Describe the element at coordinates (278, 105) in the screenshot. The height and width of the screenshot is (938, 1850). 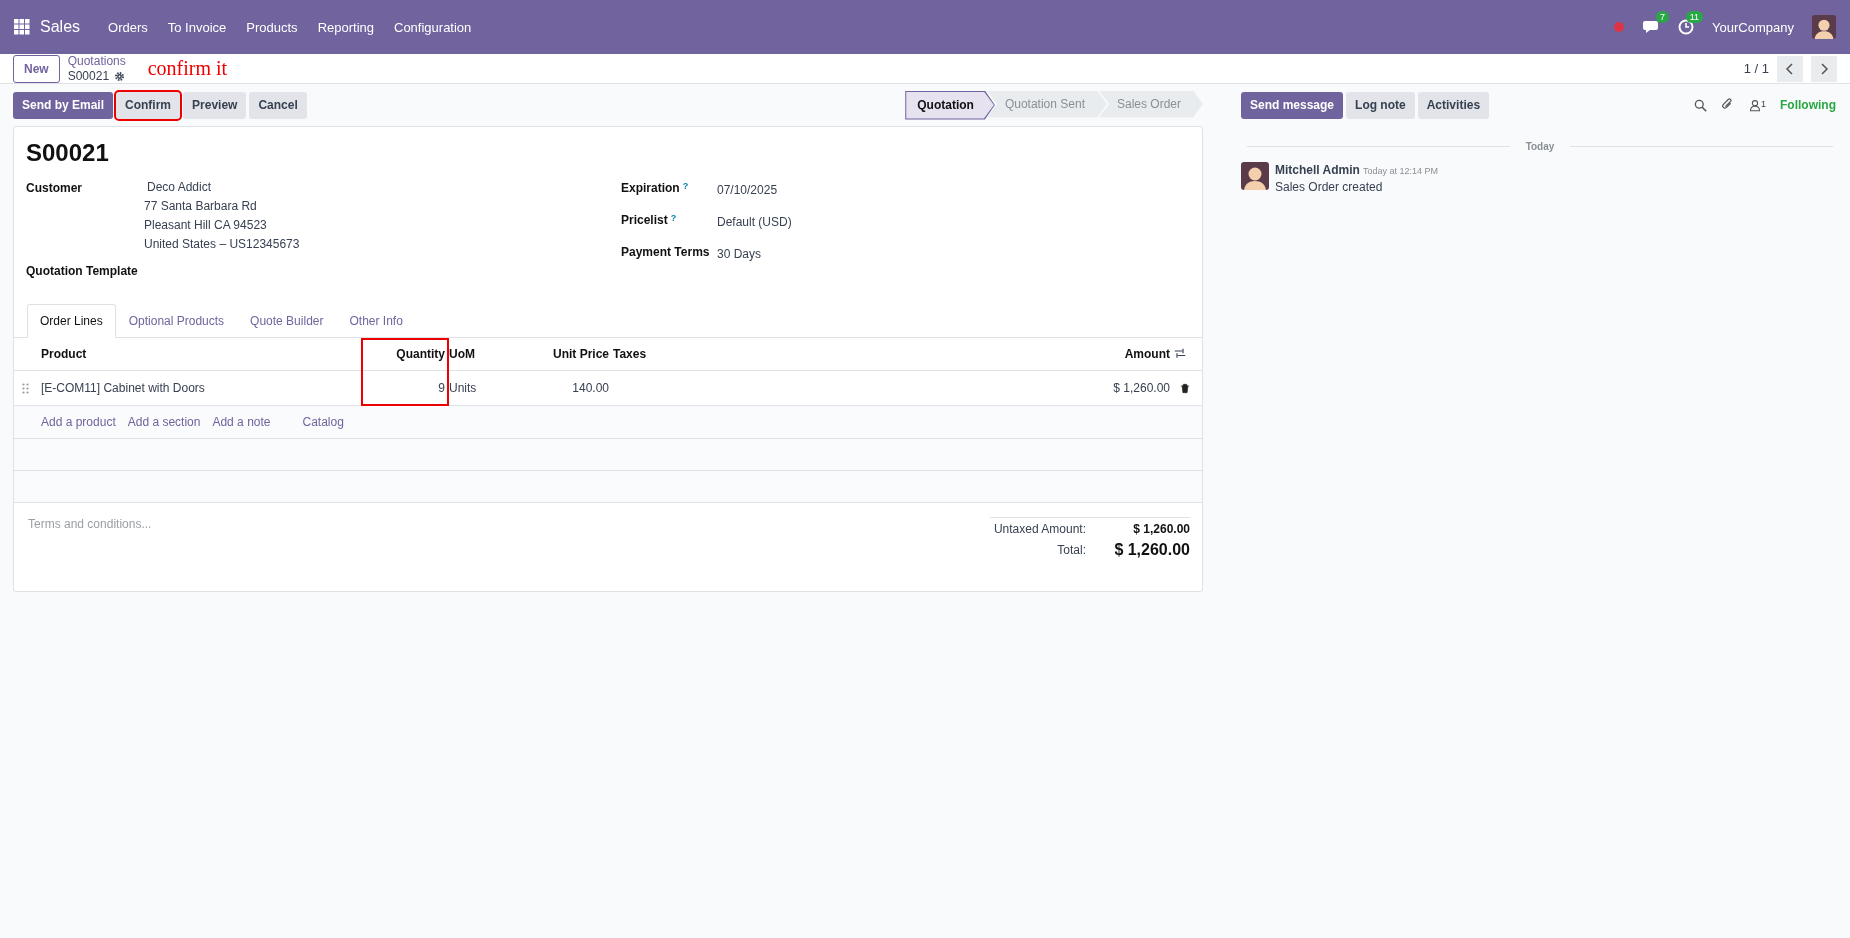
I see `action-button: Cancel` at that location.